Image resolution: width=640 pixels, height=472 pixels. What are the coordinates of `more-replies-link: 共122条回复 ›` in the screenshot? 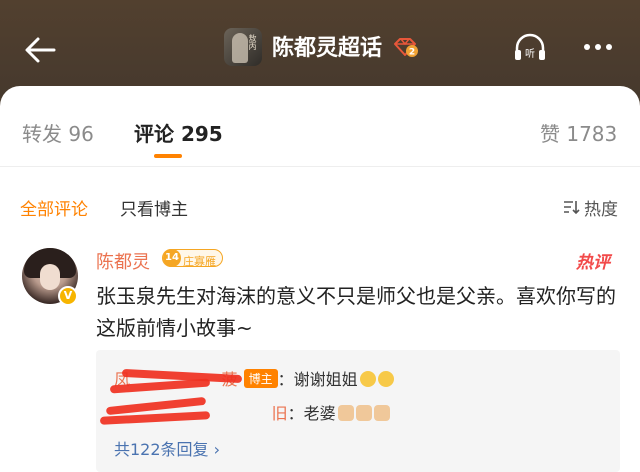 It's located at (167, 448).